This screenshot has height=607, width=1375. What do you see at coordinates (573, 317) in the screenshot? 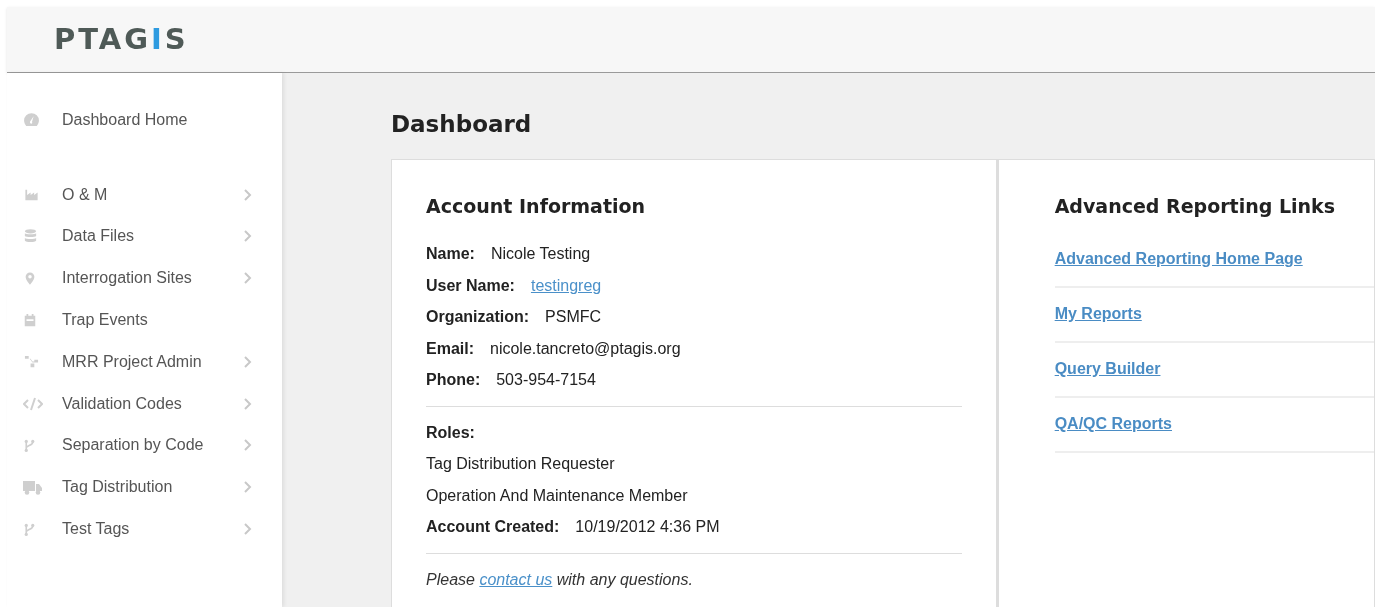
I see `field-value: PSMFC` at bounding box center [573, 317].